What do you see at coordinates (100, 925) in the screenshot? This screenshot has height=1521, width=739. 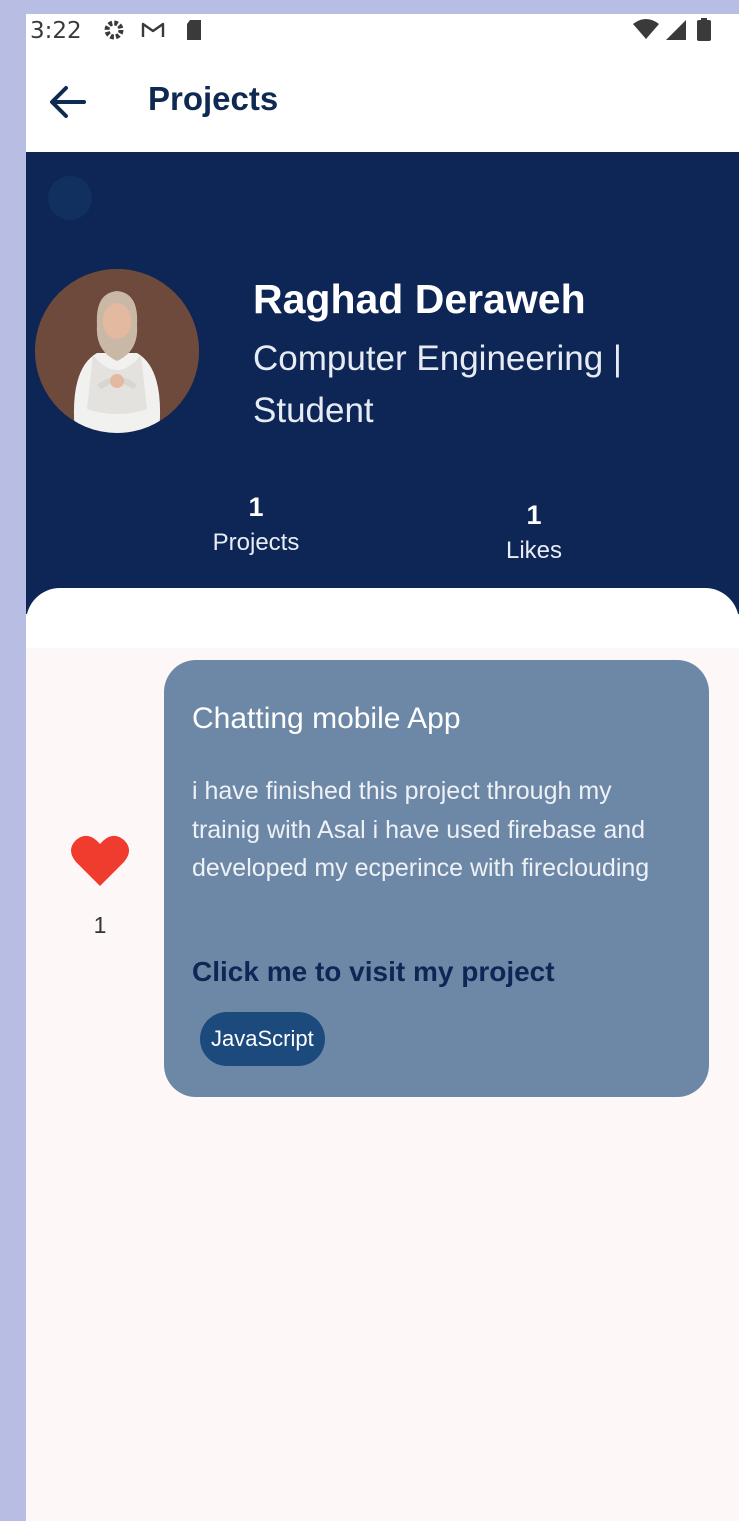 I see `like-count: 1` at bounding box center [100, 925].